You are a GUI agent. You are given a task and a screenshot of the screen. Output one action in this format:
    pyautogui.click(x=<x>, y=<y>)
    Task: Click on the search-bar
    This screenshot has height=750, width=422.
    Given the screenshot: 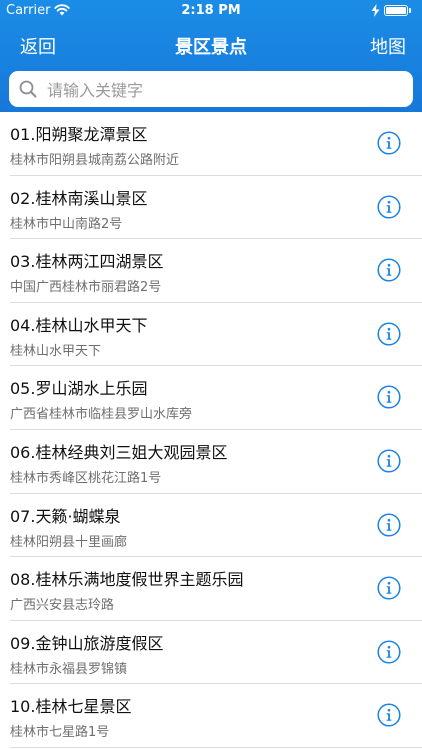 What is the action you would take?
    pyautogui.click(x=211, y=89)
    